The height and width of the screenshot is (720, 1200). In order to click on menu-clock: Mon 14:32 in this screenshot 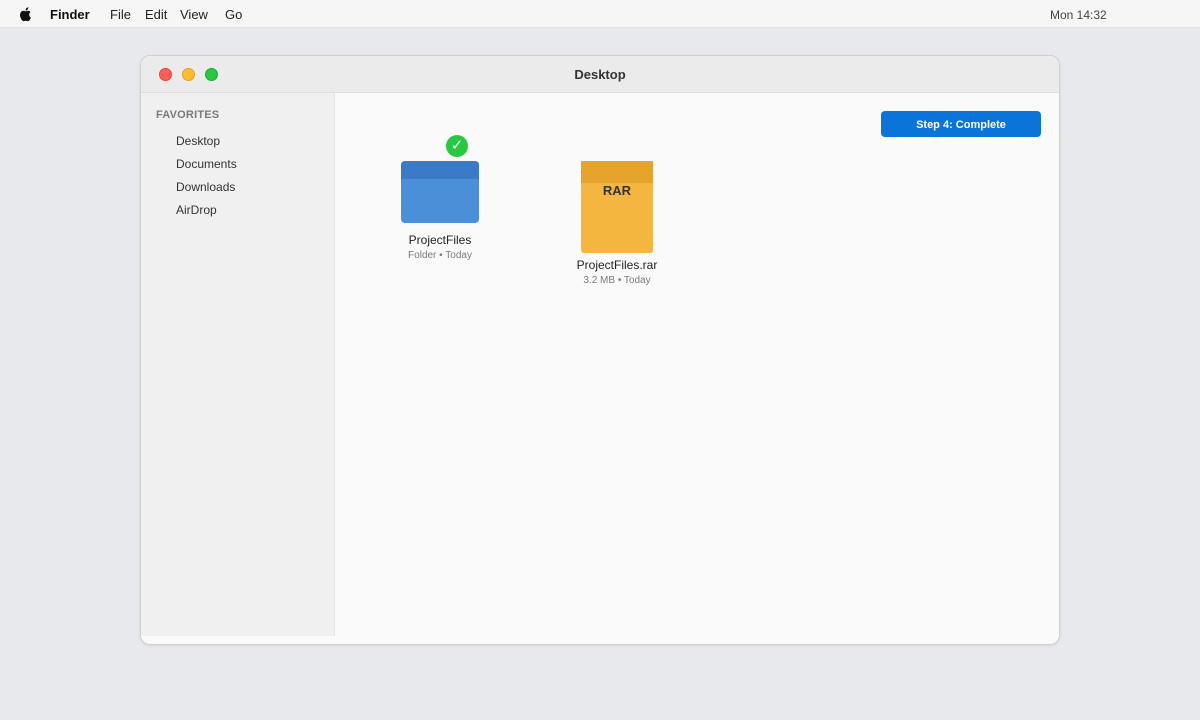, I will do `click(1078, 15)`.